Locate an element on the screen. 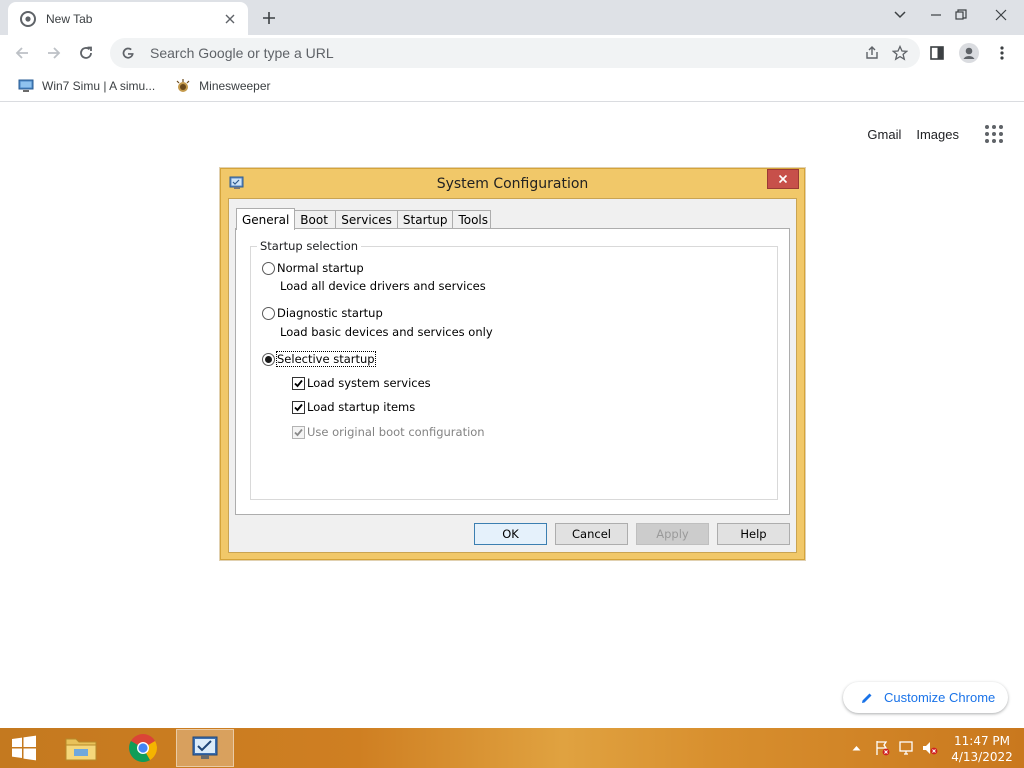 The width and height of the screenshot is (1024, 768). start-button is located at coordinates (24, 748).